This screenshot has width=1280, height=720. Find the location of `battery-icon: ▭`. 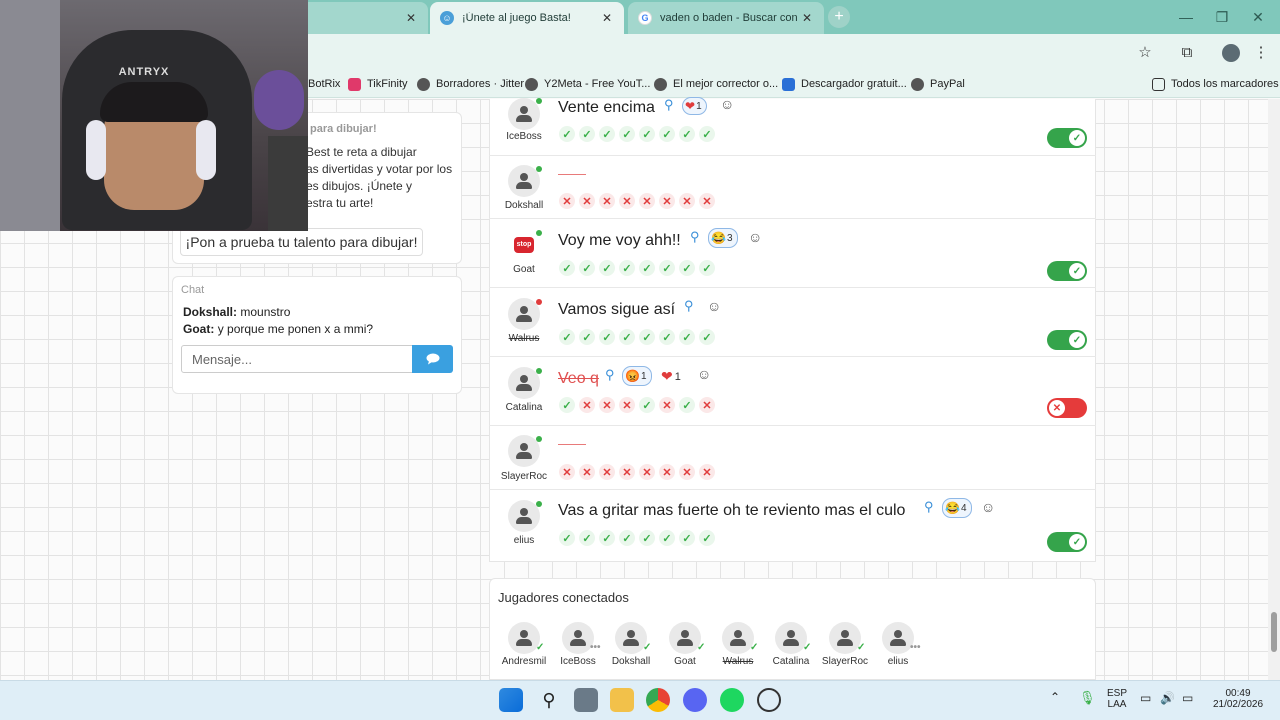

battery-icon: ▭ is located at coordinates (1187, 698).